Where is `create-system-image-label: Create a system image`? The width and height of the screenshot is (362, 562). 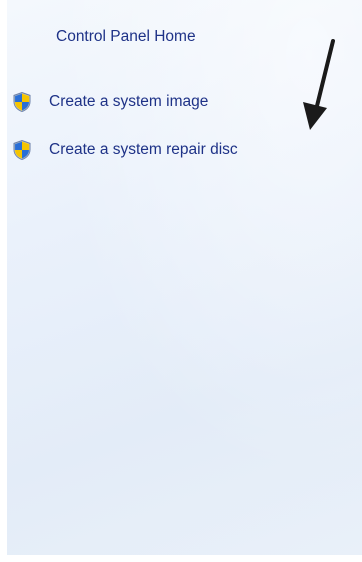
create-system-image-label: Create a system image is located at coordinates (129, 101).